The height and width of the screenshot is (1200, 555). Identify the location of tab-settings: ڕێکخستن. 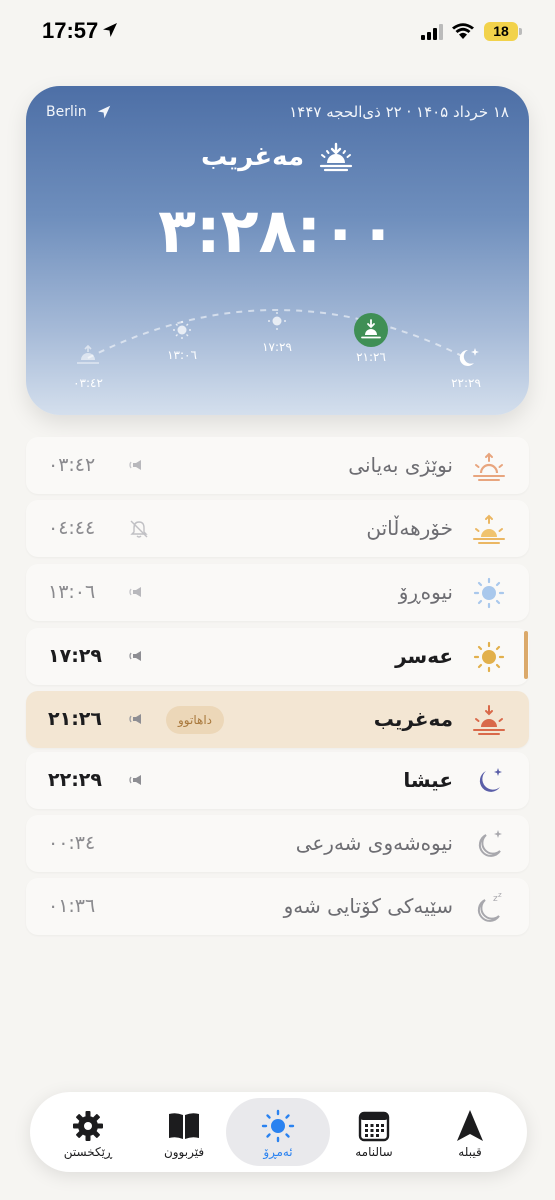
(88, 1132).